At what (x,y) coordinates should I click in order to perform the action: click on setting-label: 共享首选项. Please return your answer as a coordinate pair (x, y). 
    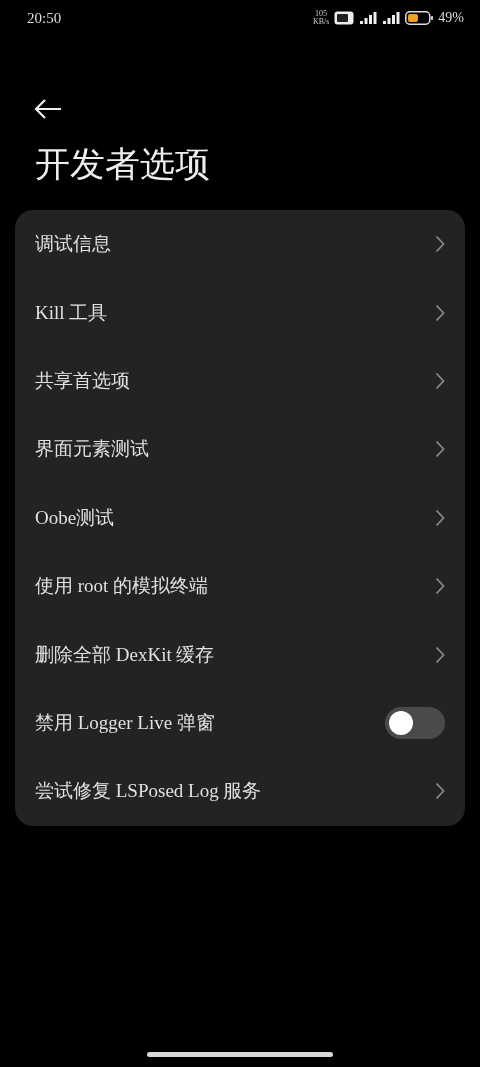
    Looking at the image, I should click on (82, 380).